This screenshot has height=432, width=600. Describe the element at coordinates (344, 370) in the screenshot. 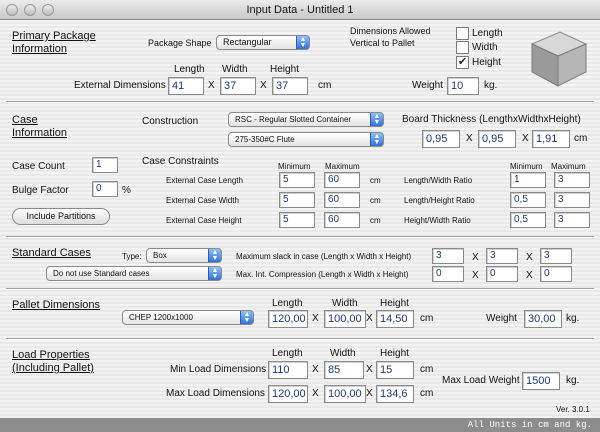

I see `min-load-width-input: 85` at that location.